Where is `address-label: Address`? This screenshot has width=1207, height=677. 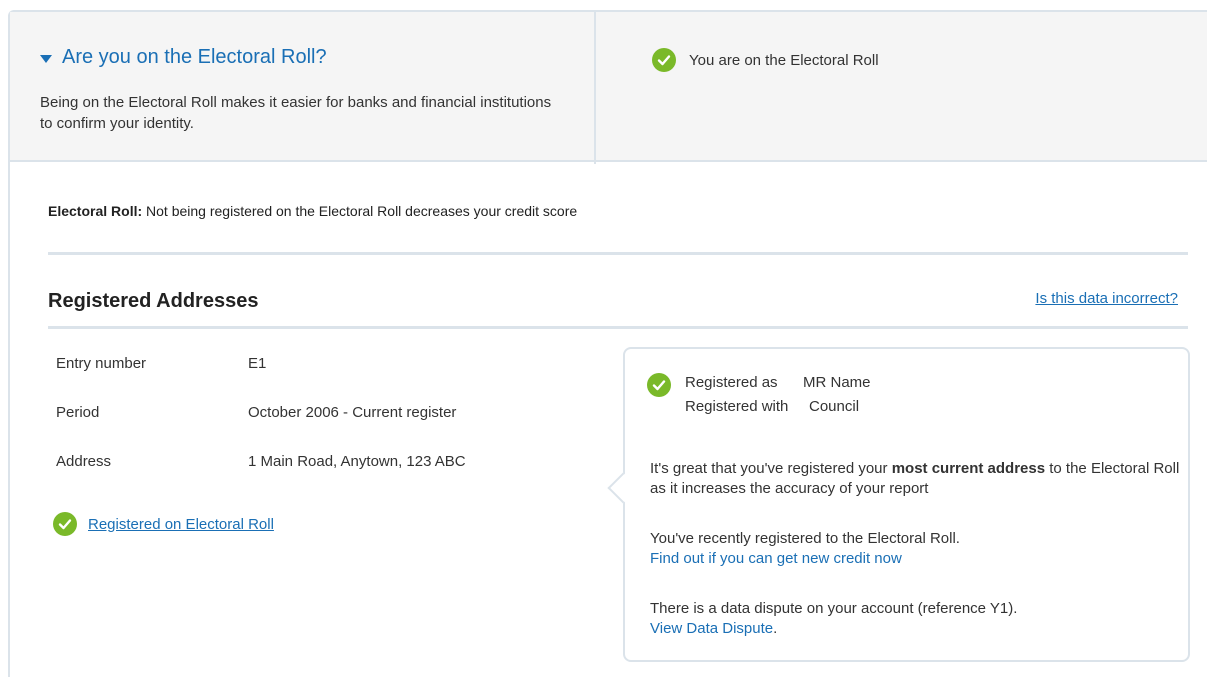 address-label: Address is located at coordinates (84, 461).